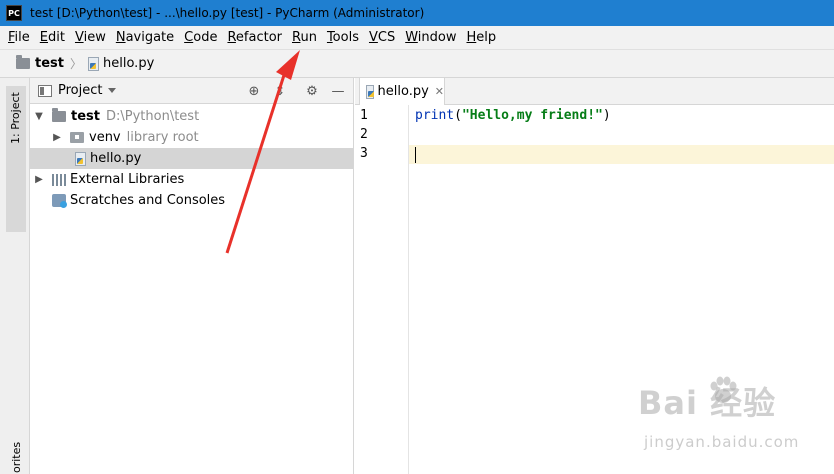  Describe the element at coordinates (15, 118) in the screenshot. I see `project-tool-tab-label: 1: Project` at that location.